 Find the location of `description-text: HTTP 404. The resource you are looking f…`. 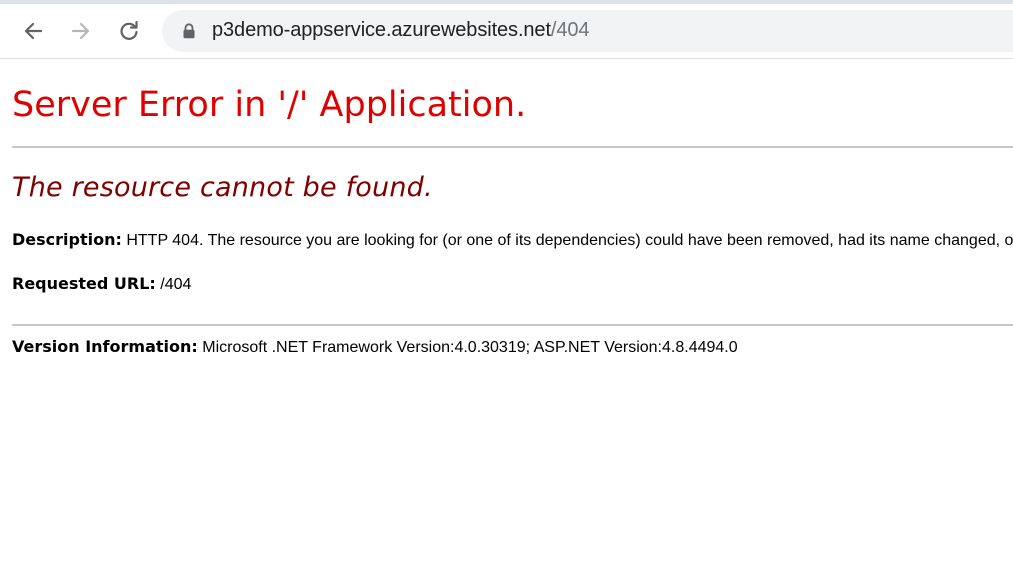

description-text: HTTP 404. The resource you are looking f… is located at coordinates (569, 240).